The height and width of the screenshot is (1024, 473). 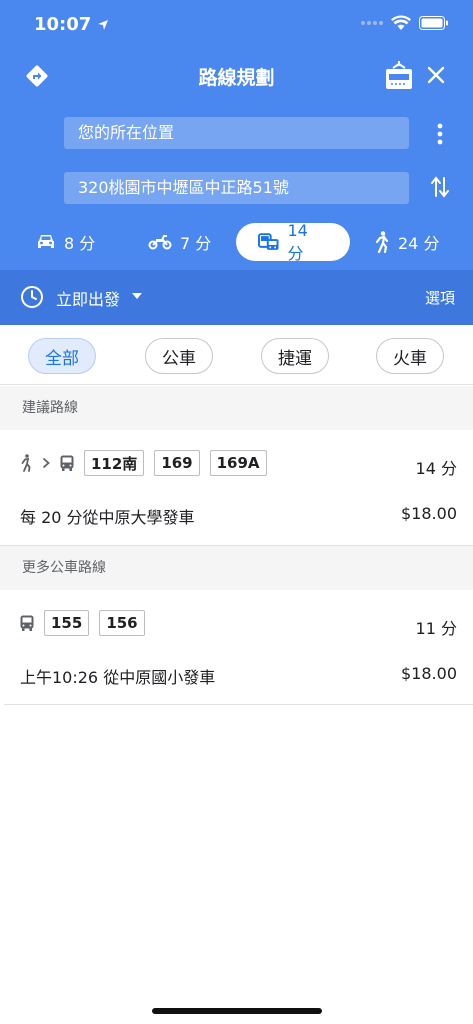 I want to click on mode-motorcycle-tab: 7 分, so click(x=179, y=242).